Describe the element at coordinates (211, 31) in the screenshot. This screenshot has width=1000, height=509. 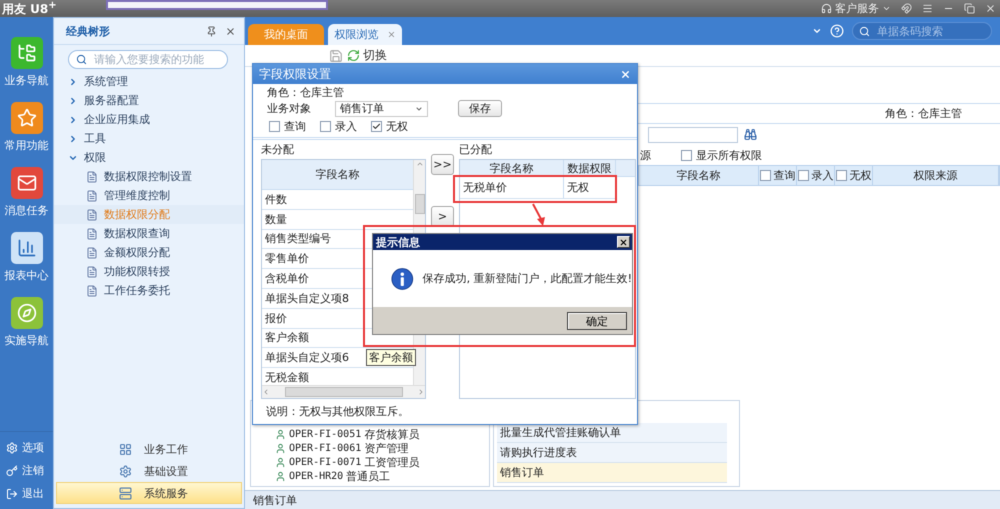
I see `pin-icon` at that location.